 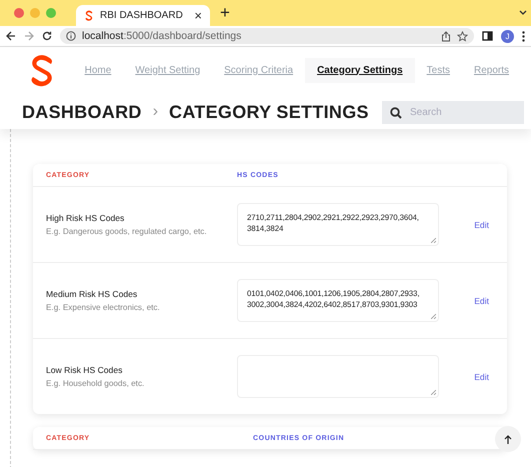 I want to click on menu-icon, so click(x=523, y=36).